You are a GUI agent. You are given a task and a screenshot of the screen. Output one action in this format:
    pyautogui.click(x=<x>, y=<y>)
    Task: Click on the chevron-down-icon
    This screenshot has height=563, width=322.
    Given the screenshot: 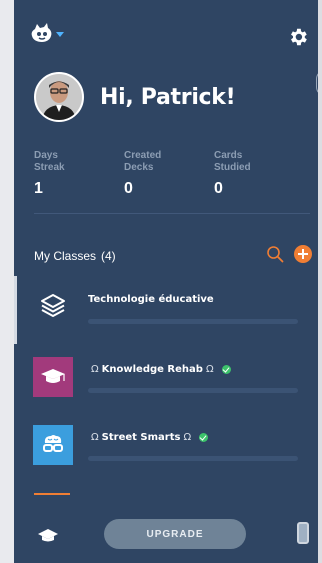 What is the action you would take?
    pyautogui.click(x=60, y=34)
    